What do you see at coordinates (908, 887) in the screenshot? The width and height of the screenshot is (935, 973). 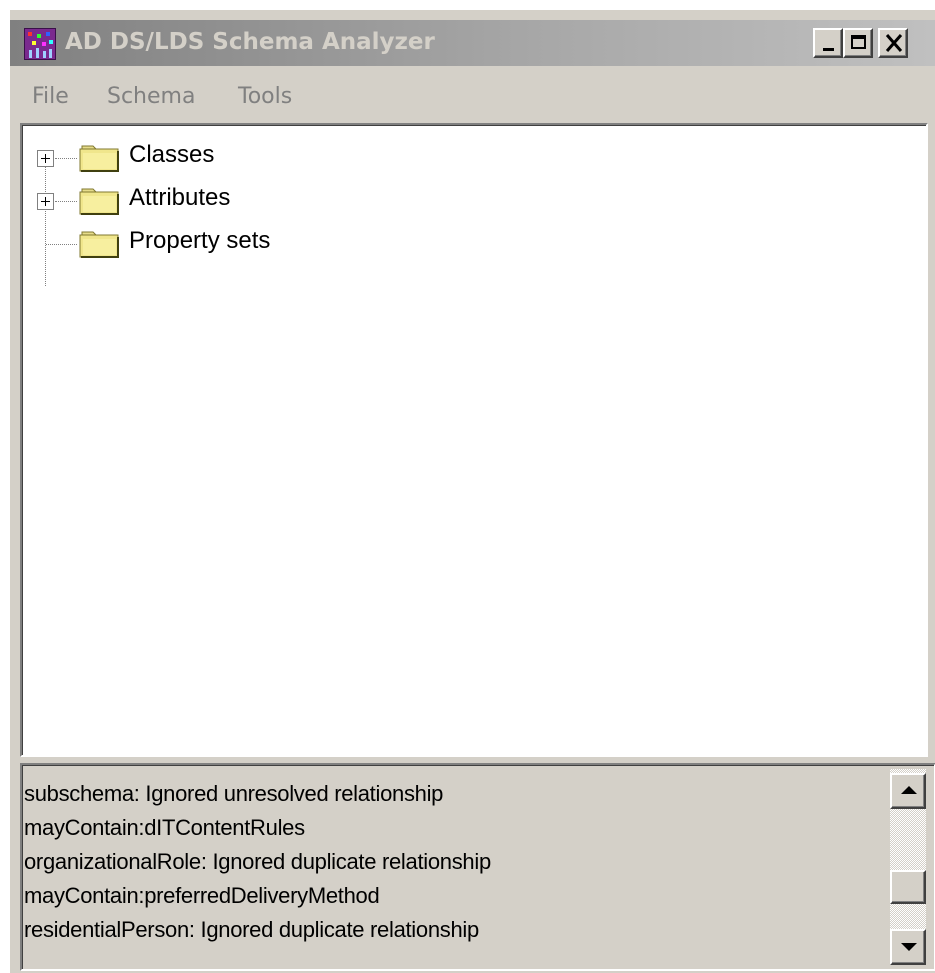 I see `scrollbar-thumb` at bounding box center [908, 887].